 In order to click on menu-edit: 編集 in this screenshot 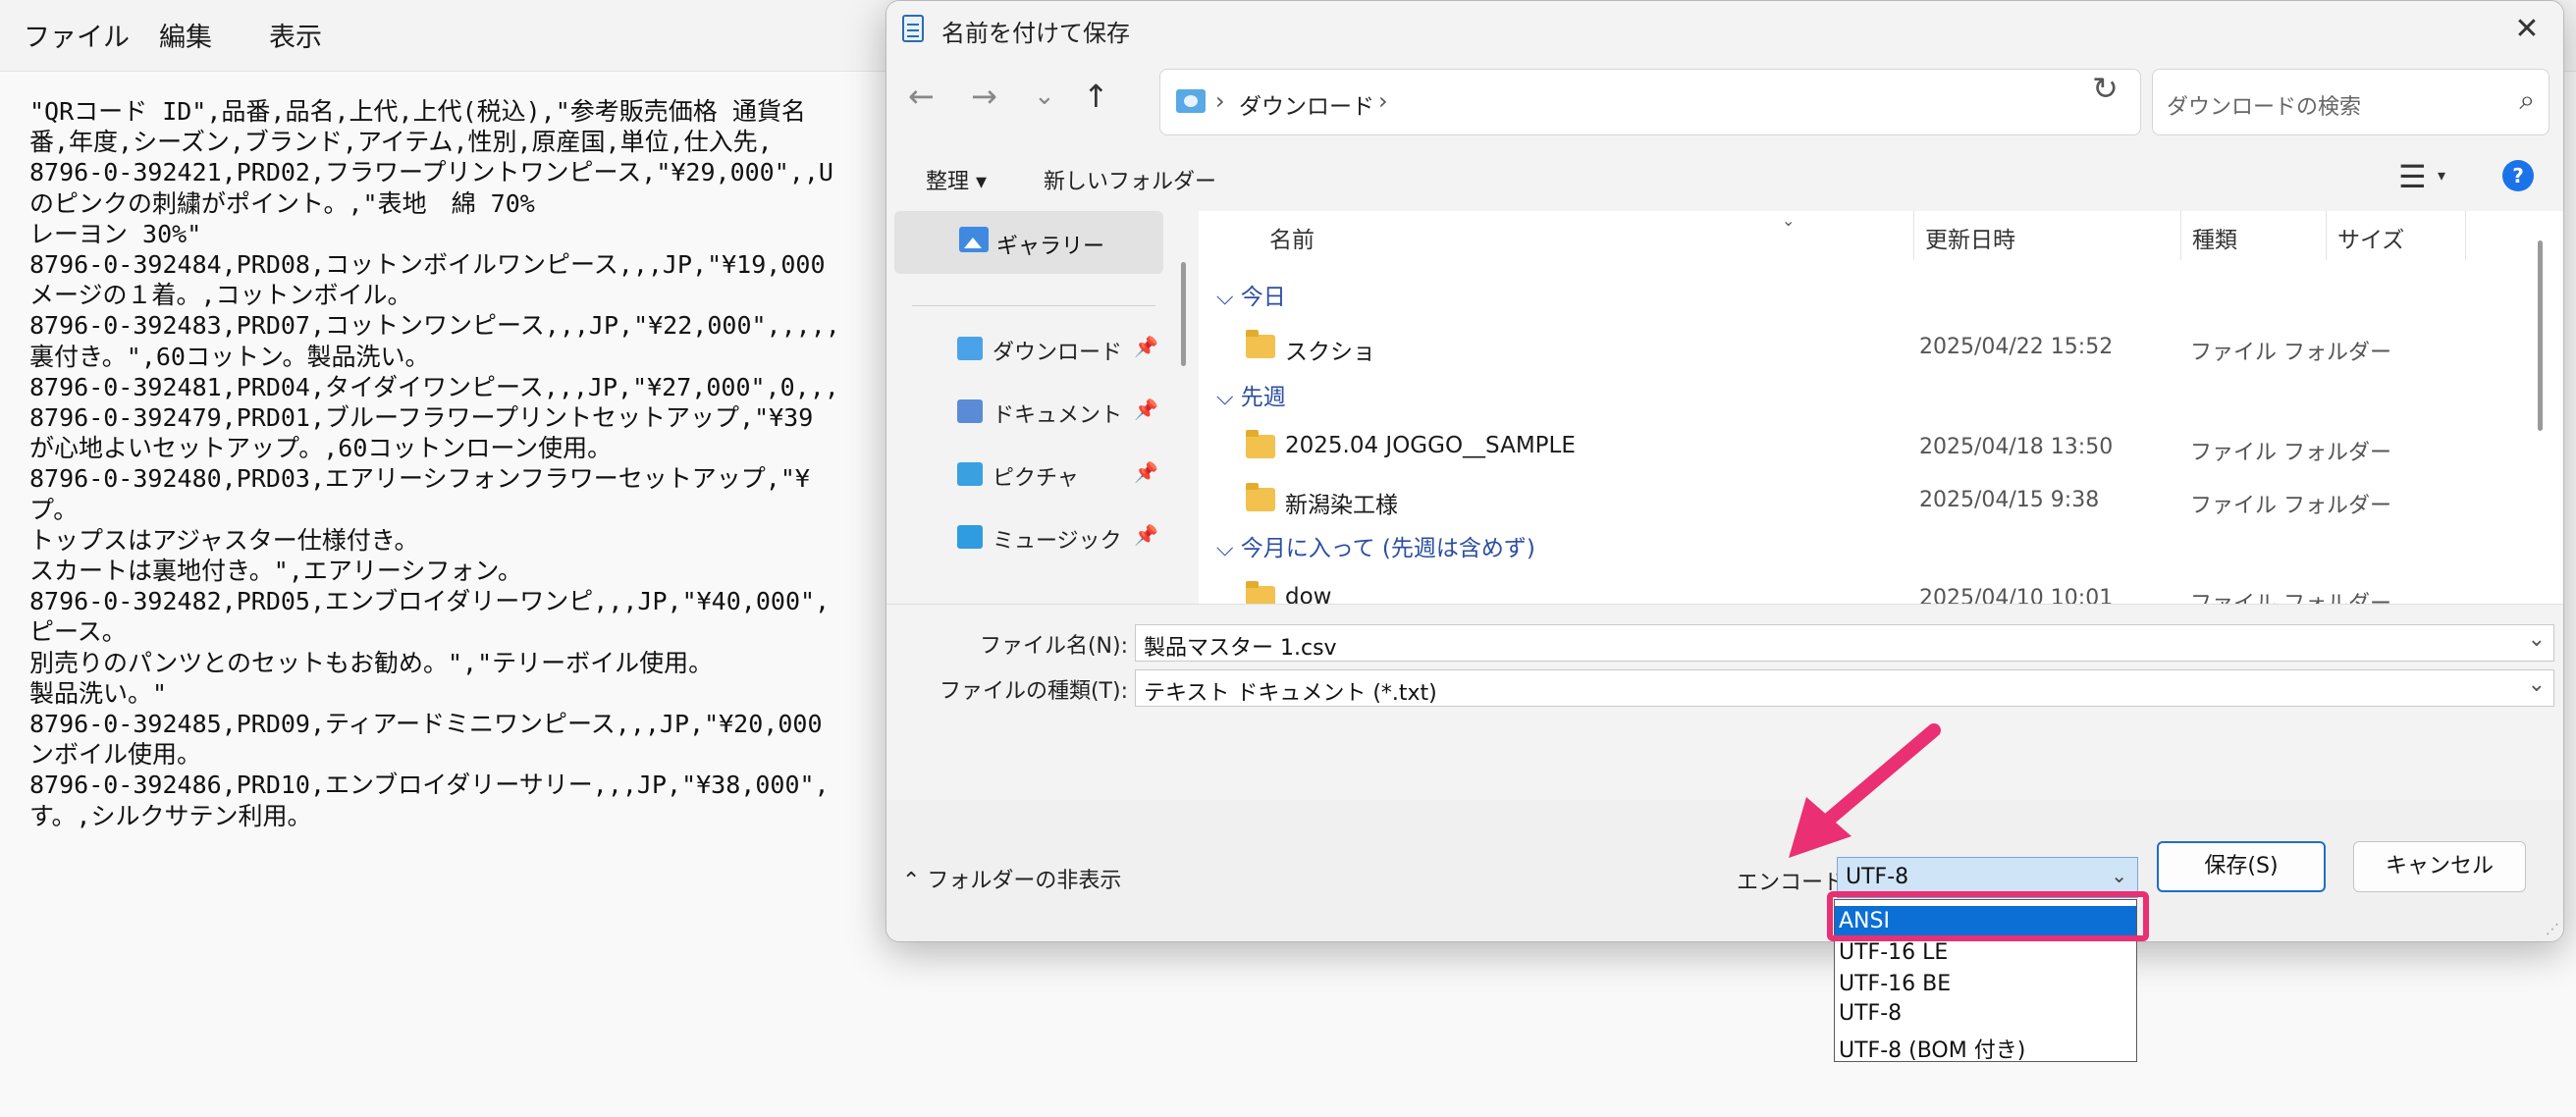, I will do `click(185, 35)`.